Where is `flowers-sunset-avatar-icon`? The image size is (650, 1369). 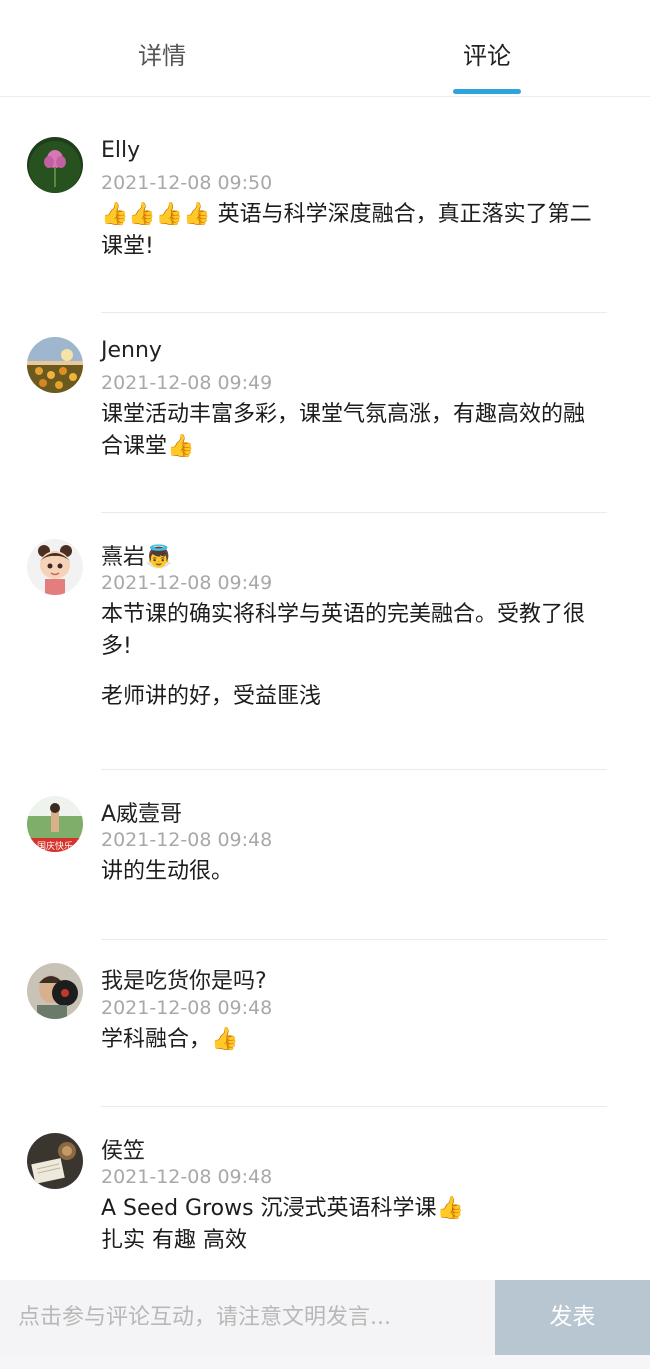 flowers-sunset-avatar-icon is located at coordinates (55, 365).